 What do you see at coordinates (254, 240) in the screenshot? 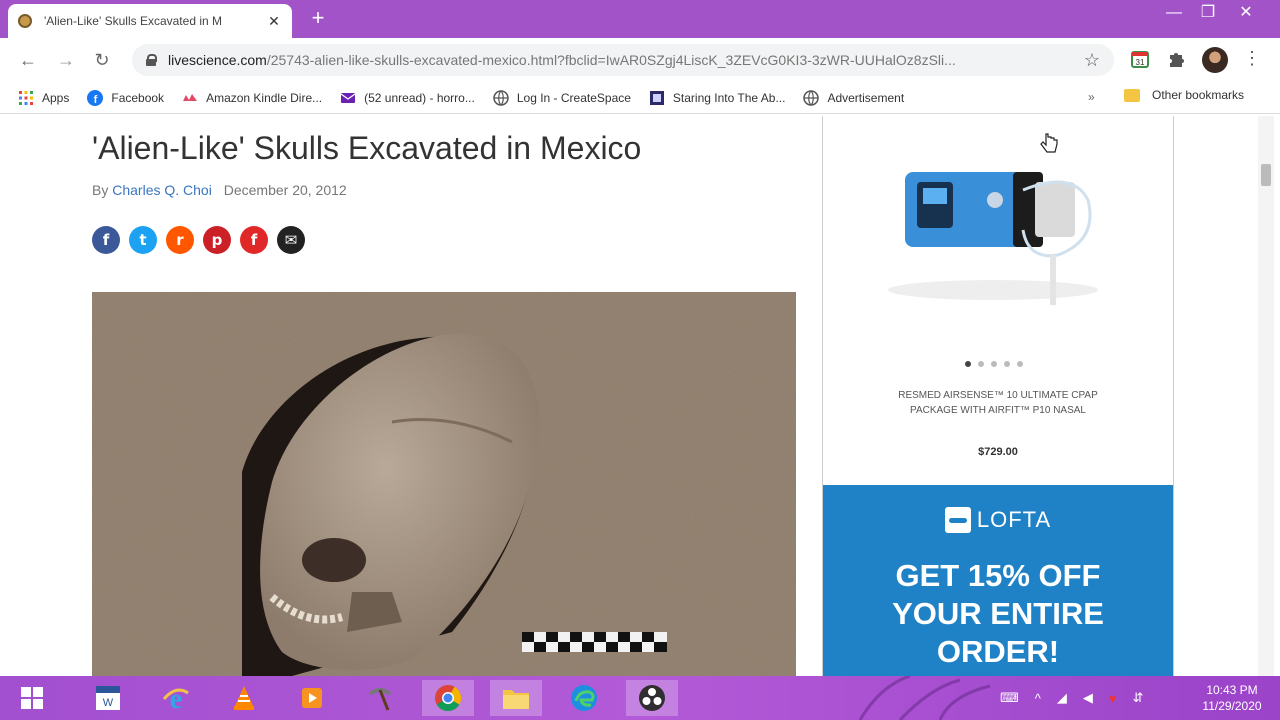
I see `share-flipboard-icon: f` at bounding box center [254, 240].